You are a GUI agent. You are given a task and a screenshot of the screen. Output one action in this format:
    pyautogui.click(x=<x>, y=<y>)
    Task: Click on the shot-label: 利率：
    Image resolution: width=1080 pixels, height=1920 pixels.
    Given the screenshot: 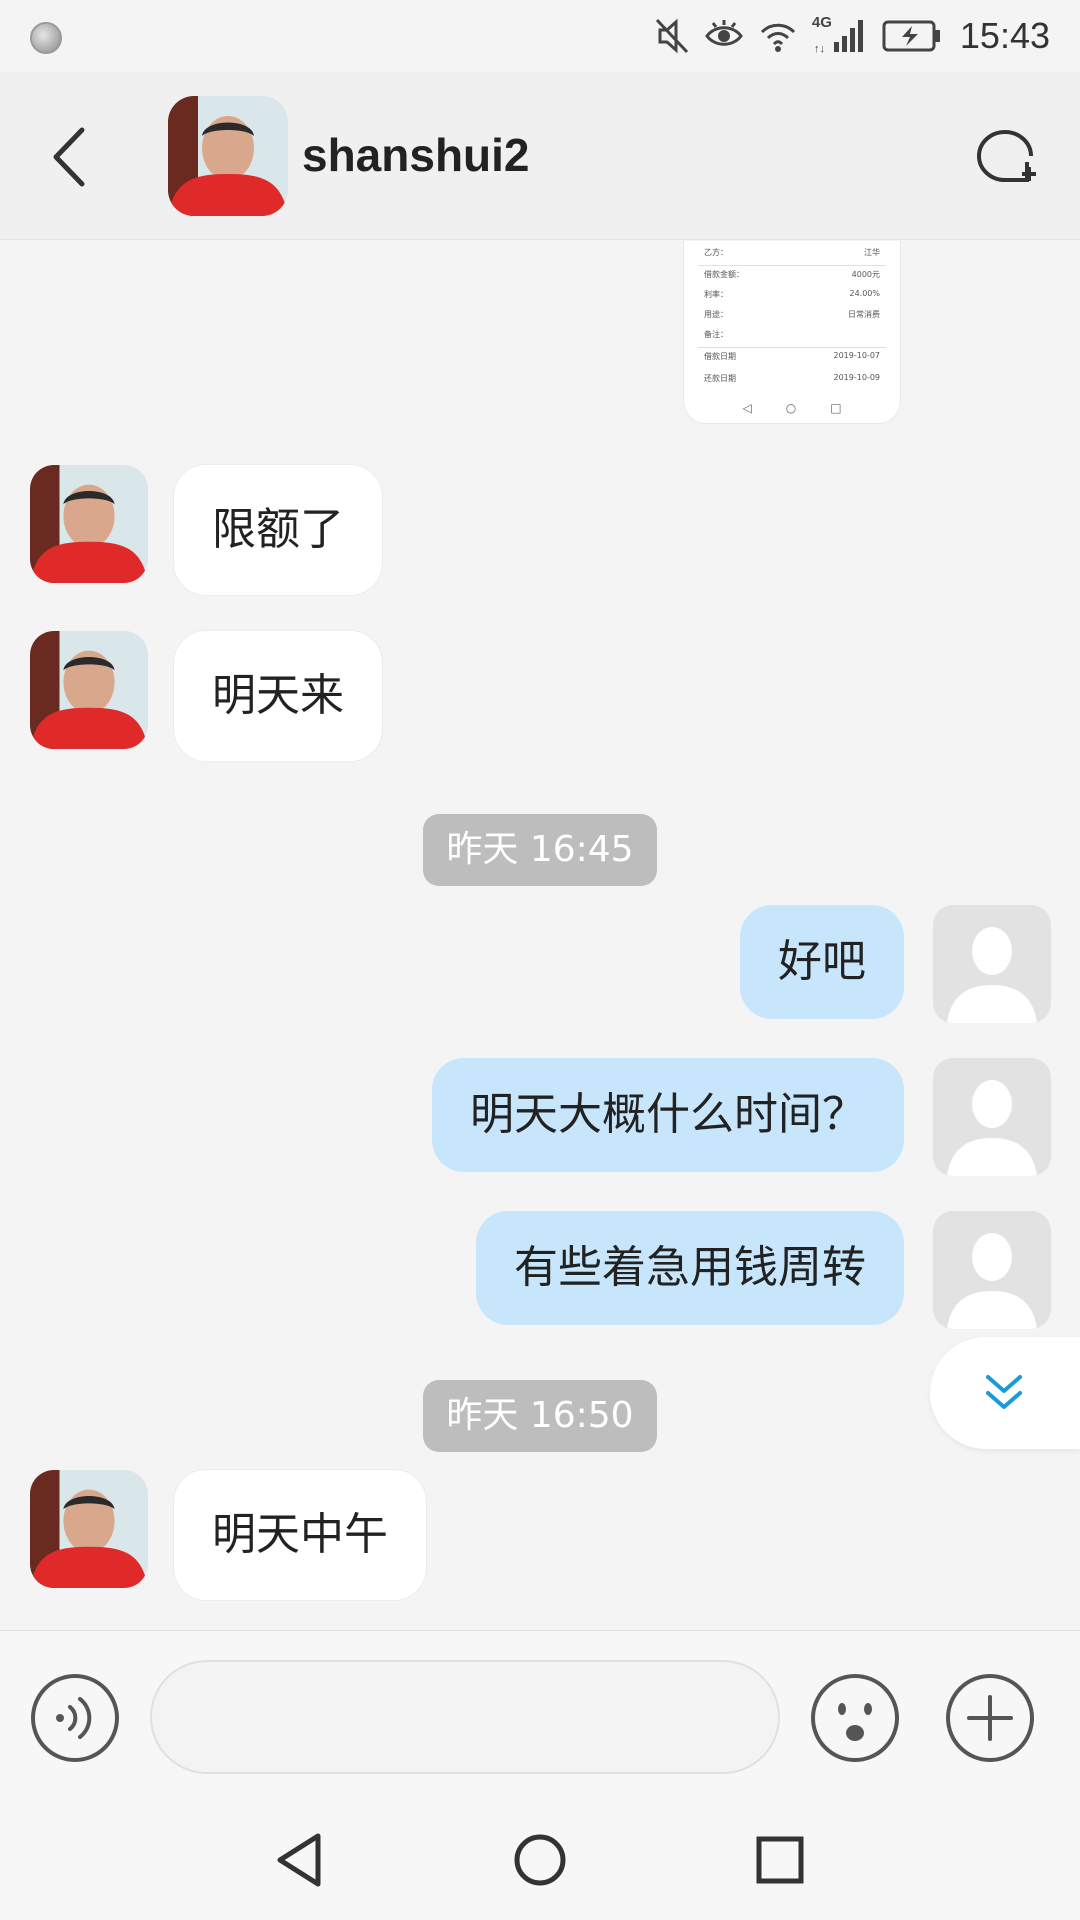 What is the action you would take?
    pyautogui.click(x=716, y=294)
    